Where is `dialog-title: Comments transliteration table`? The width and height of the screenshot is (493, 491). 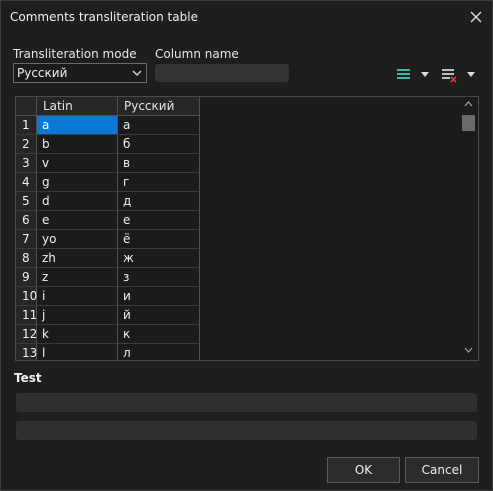
dialog-title: Comments transliteration table is located at coordinates (104, 17).